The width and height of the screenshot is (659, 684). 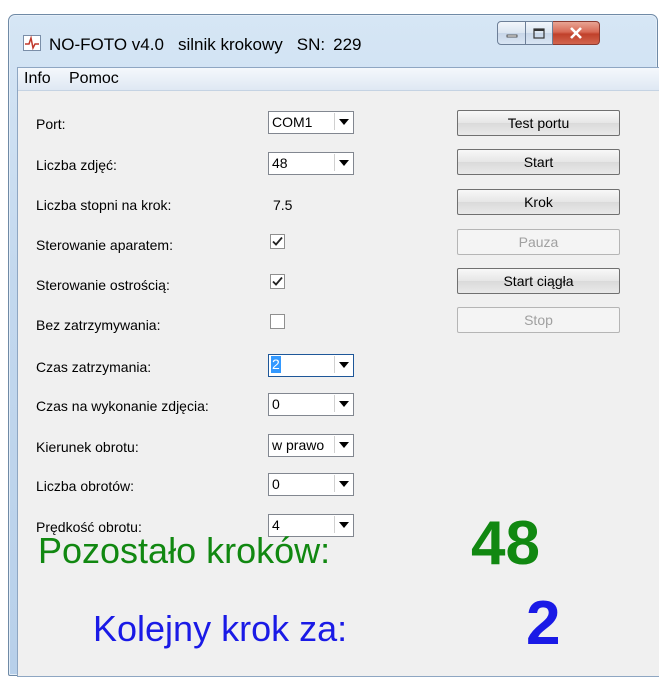 I want to click on direction-label: Kierunek obrotu:, so click(x=87, y=447).